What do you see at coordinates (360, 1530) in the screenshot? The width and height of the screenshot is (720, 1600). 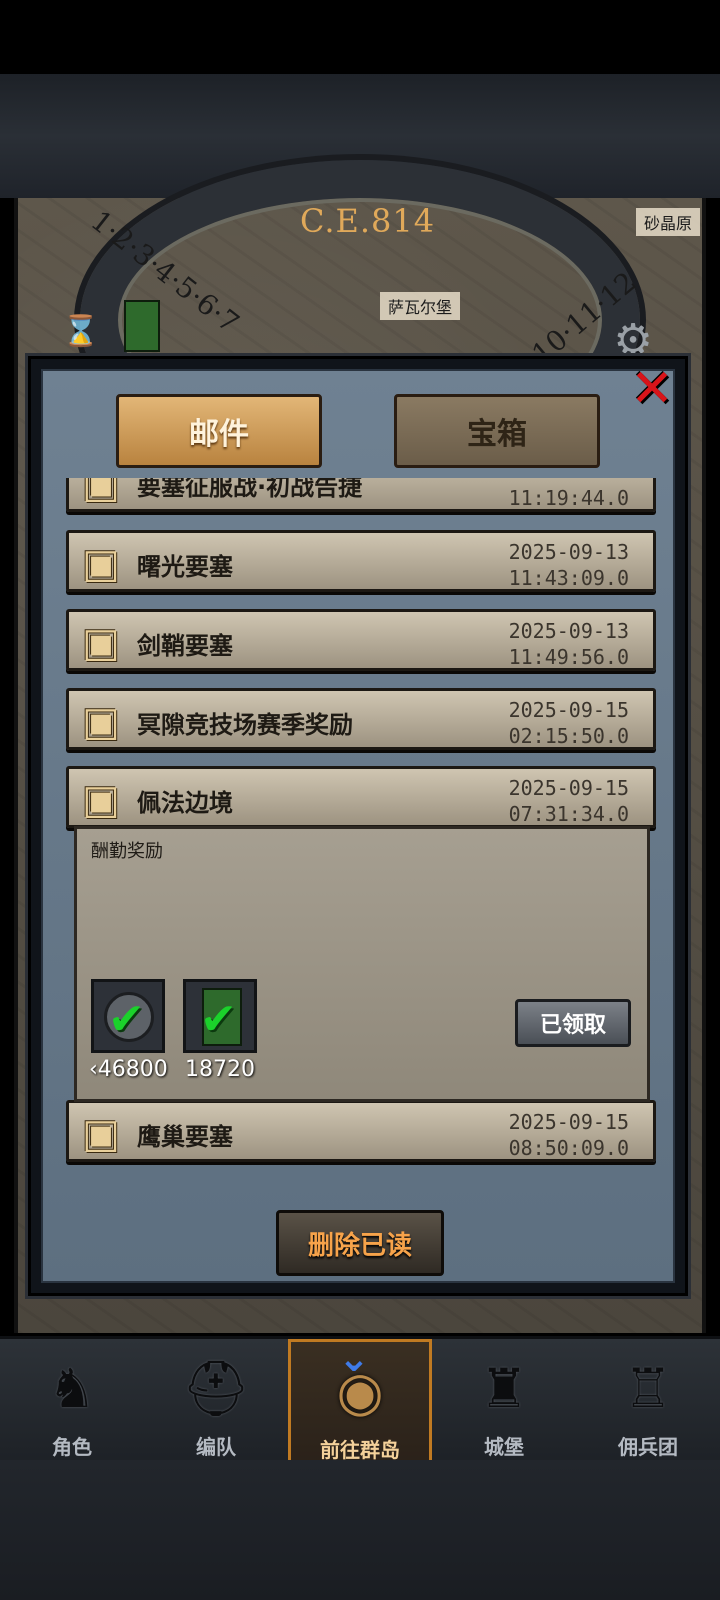 I see `bottom-band` at bounding box center [360, 1530].